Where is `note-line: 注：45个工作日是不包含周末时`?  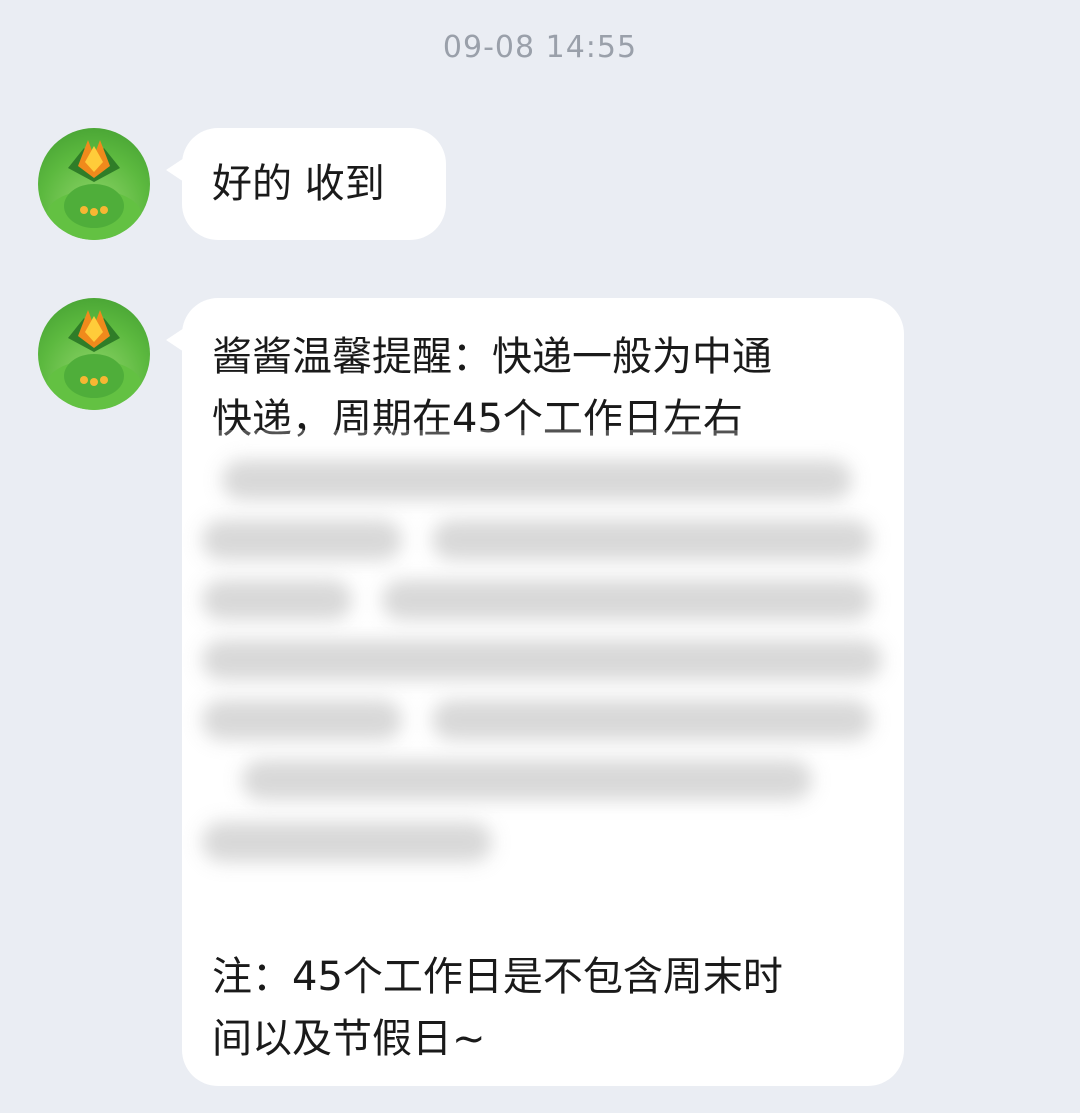
note-line: 注：45个工作日是不包含周末时 is located at coordinates (497, 977).